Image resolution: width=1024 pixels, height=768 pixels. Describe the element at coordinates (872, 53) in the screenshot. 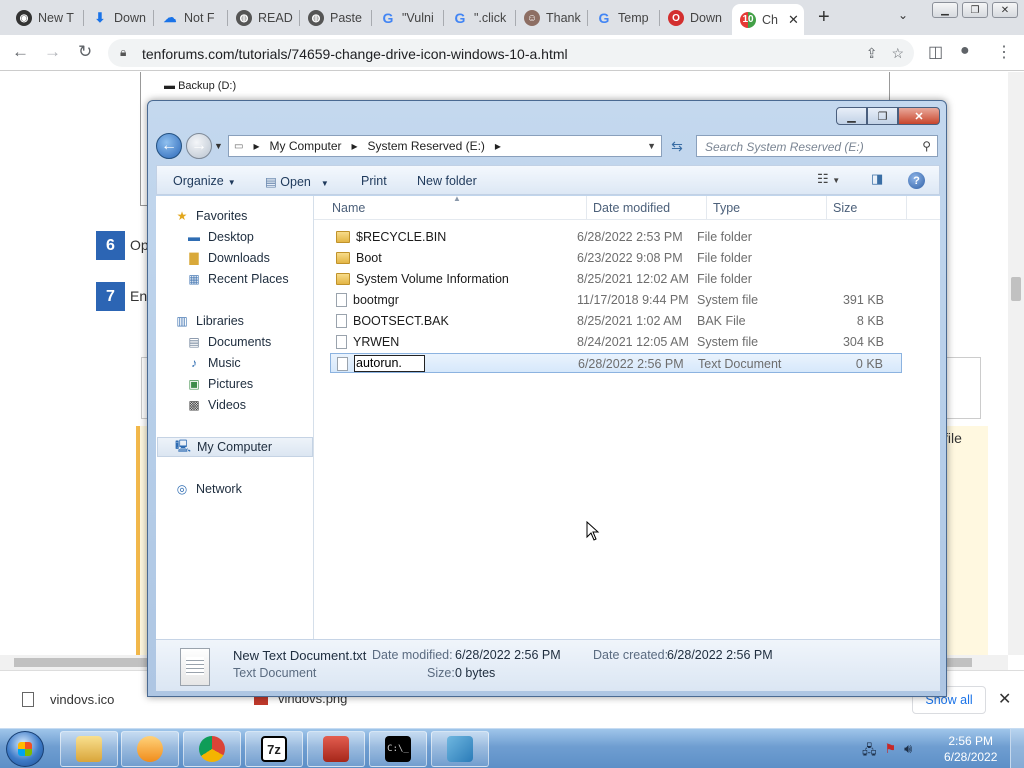

I see `share-icon: ⇪` at that location.